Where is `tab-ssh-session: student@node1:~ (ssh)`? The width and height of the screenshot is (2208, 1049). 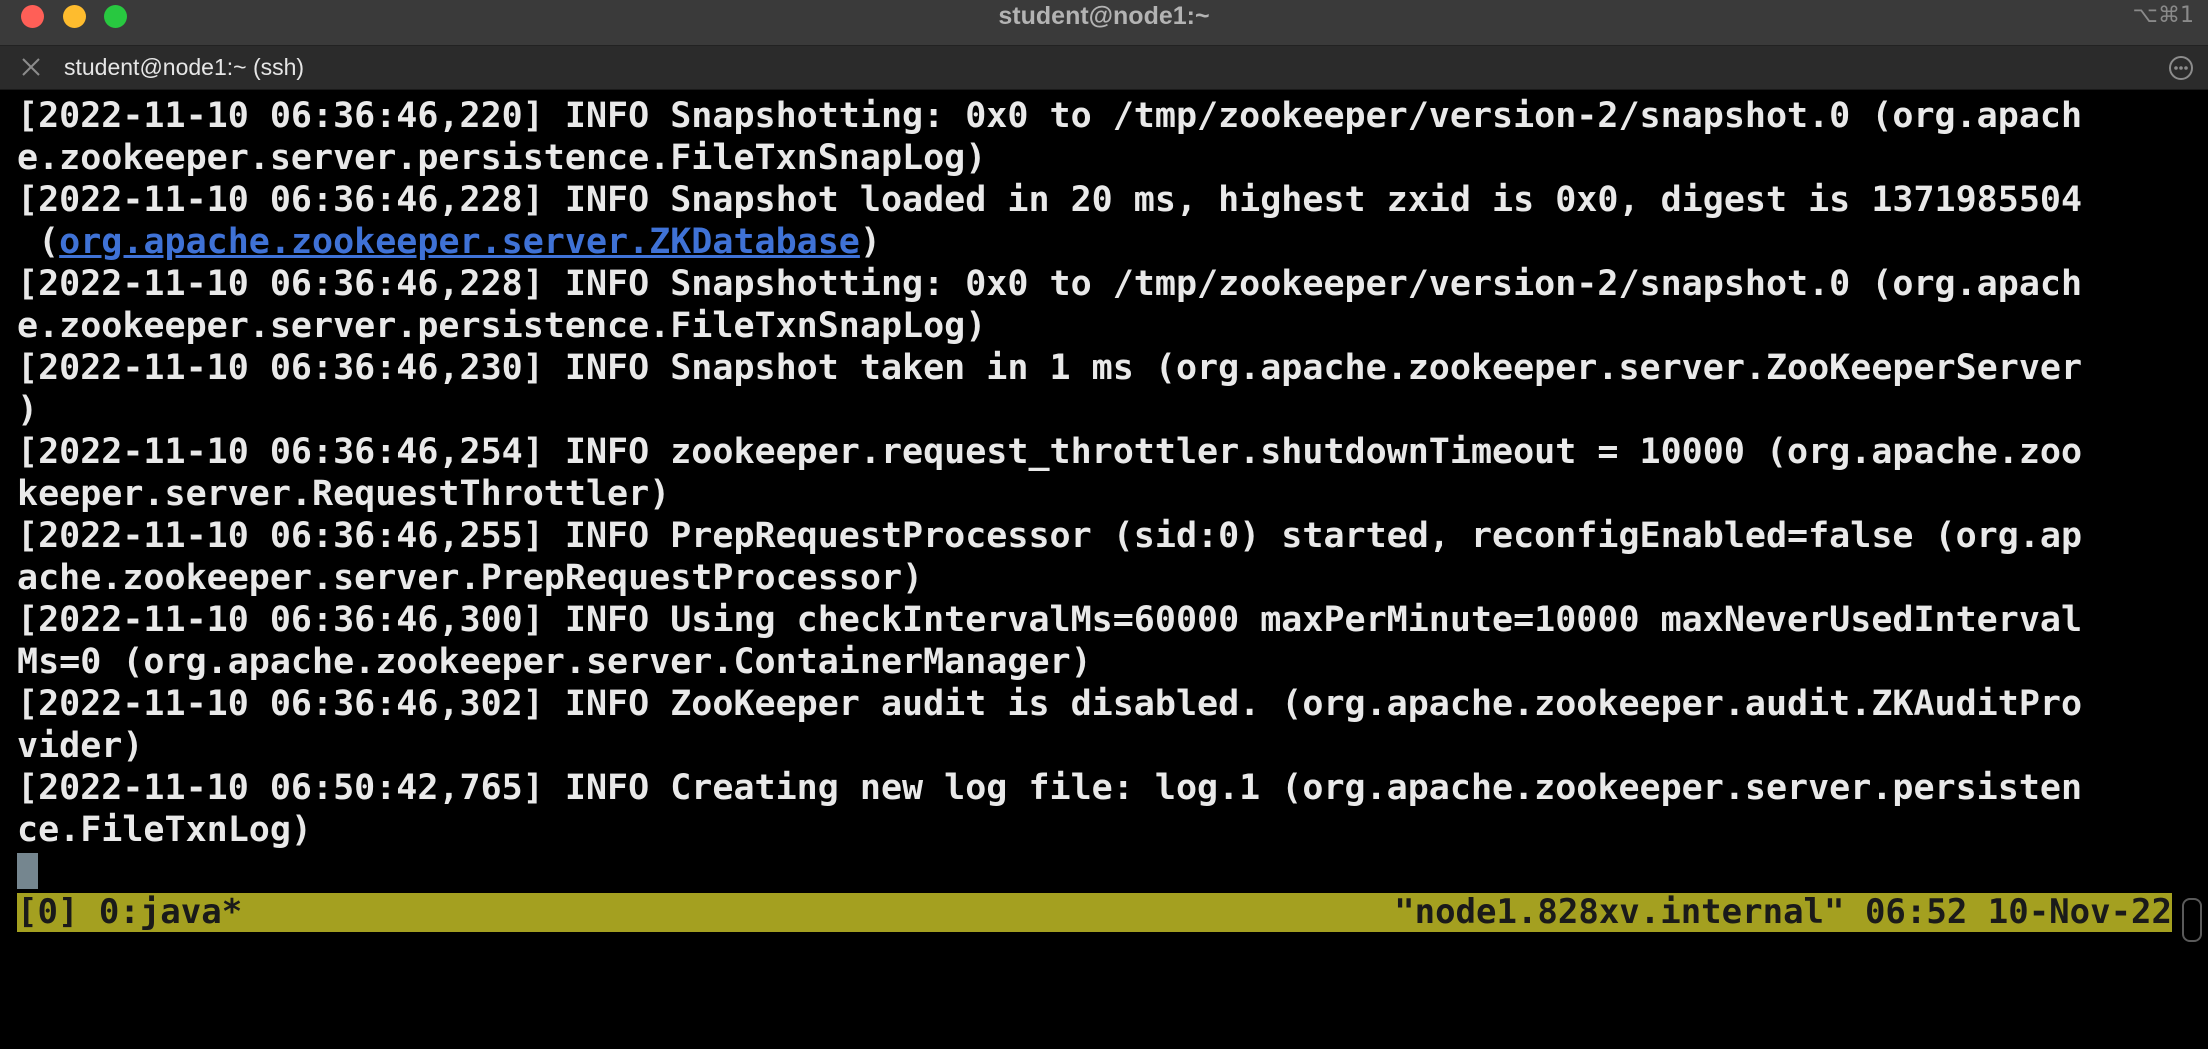 tab-ssh-session: student@node1:~ (ssh) is located at coordinates (184, 67).